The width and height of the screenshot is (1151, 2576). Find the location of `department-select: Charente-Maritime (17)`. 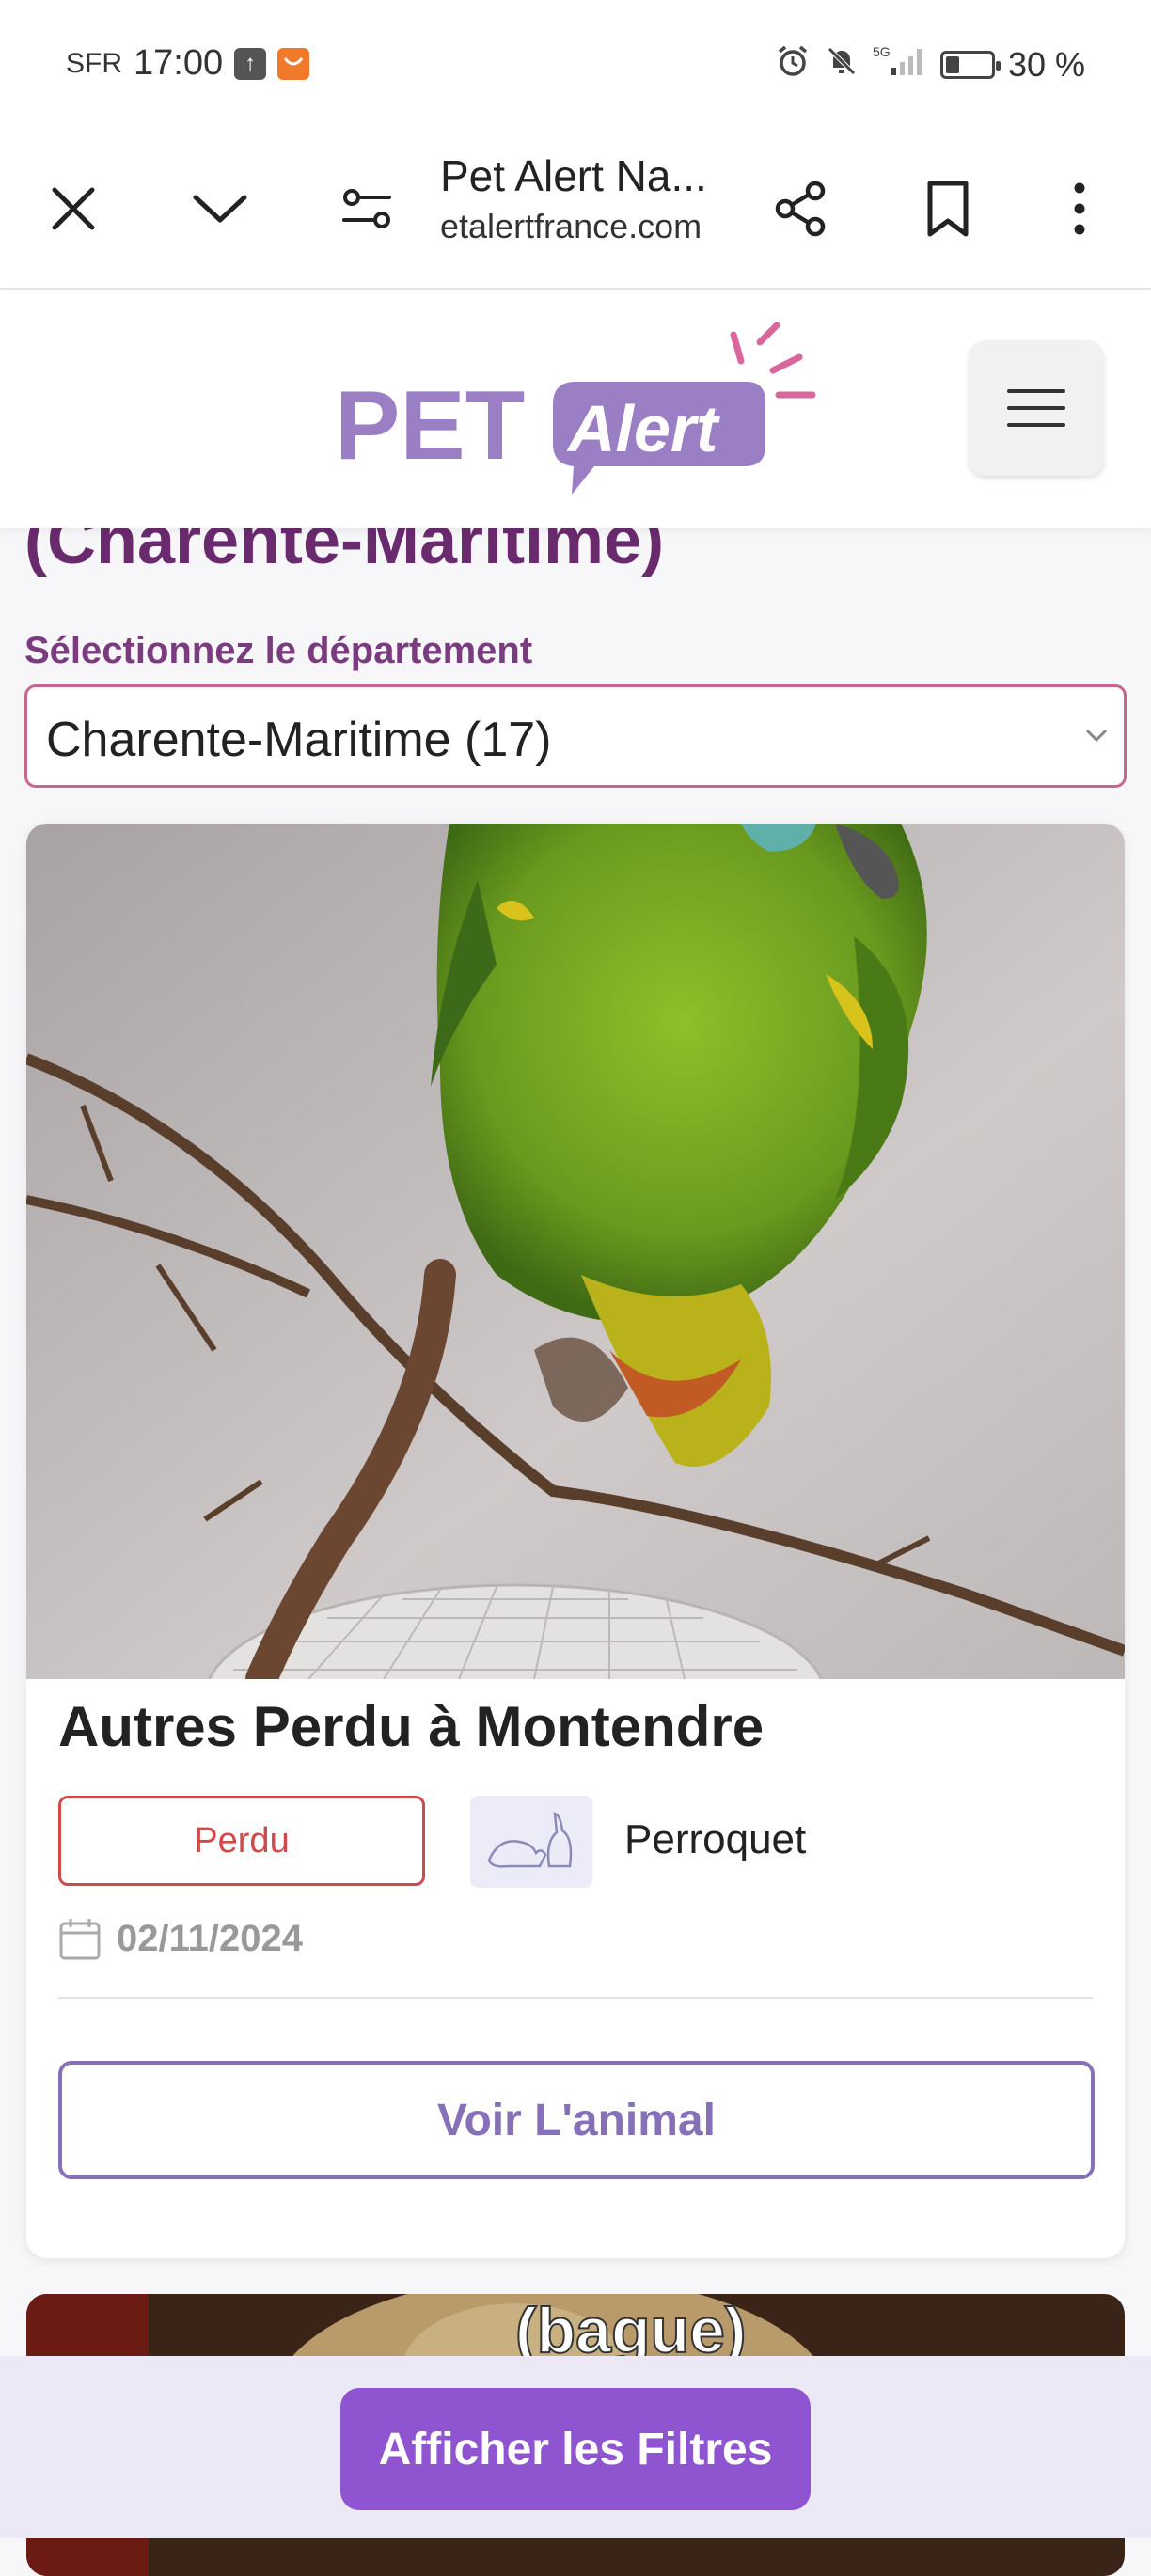

department-select: Charente-Maritime (17) is located at coordinates (575, 736).